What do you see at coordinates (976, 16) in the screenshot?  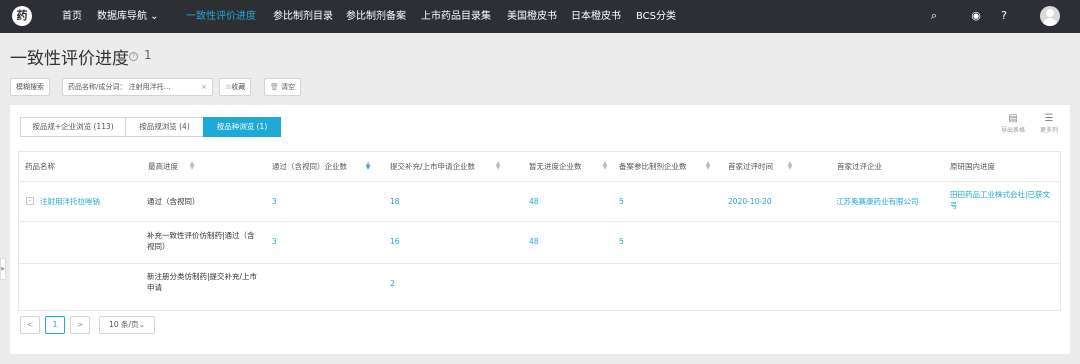 I see `bulb-icon: ◉` at bounding box center [976, 16].